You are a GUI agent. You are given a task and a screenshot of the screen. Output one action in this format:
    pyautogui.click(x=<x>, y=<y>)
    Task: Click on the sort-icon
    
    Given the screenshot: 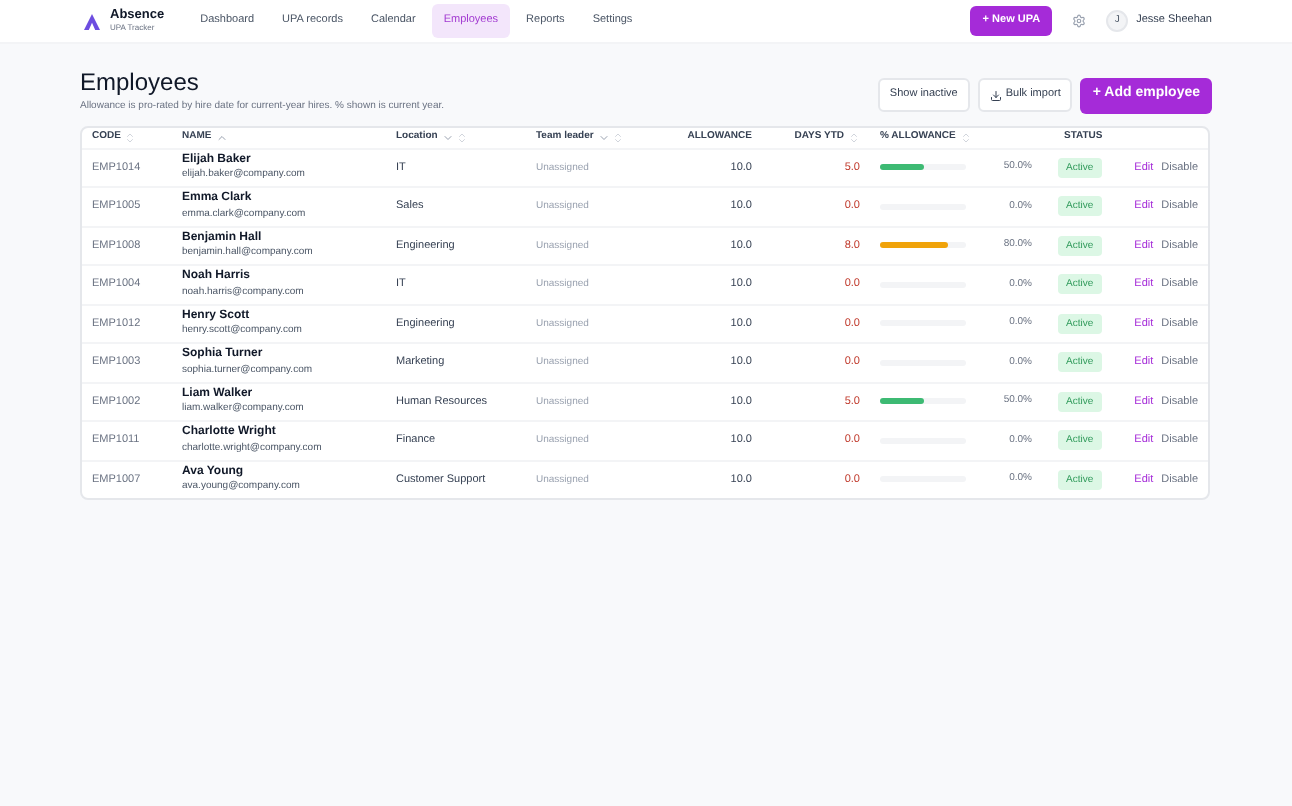 What is the action you would take?
    pyautogui.click(x=221, y=137)
    